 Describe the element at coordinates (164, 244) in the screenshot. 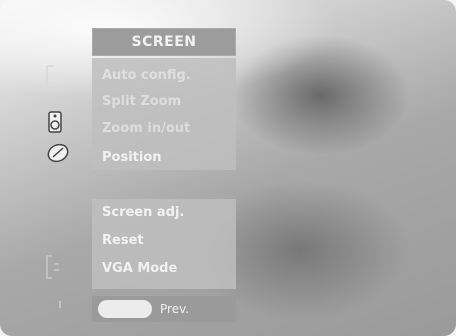

I see `menu-panel-lower: Screen adj. Reset VGA Mode` at that location.